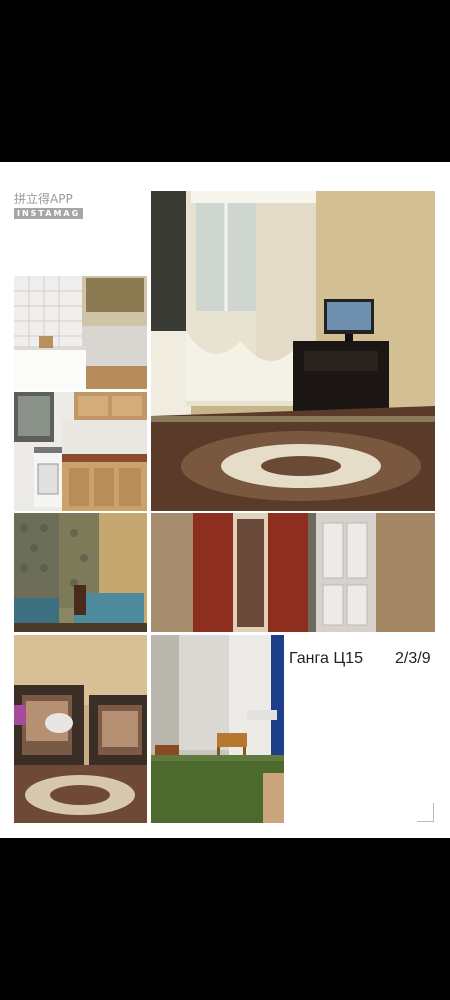  I want to click on listing-numbers: 2/3/9, so click(413, 658).